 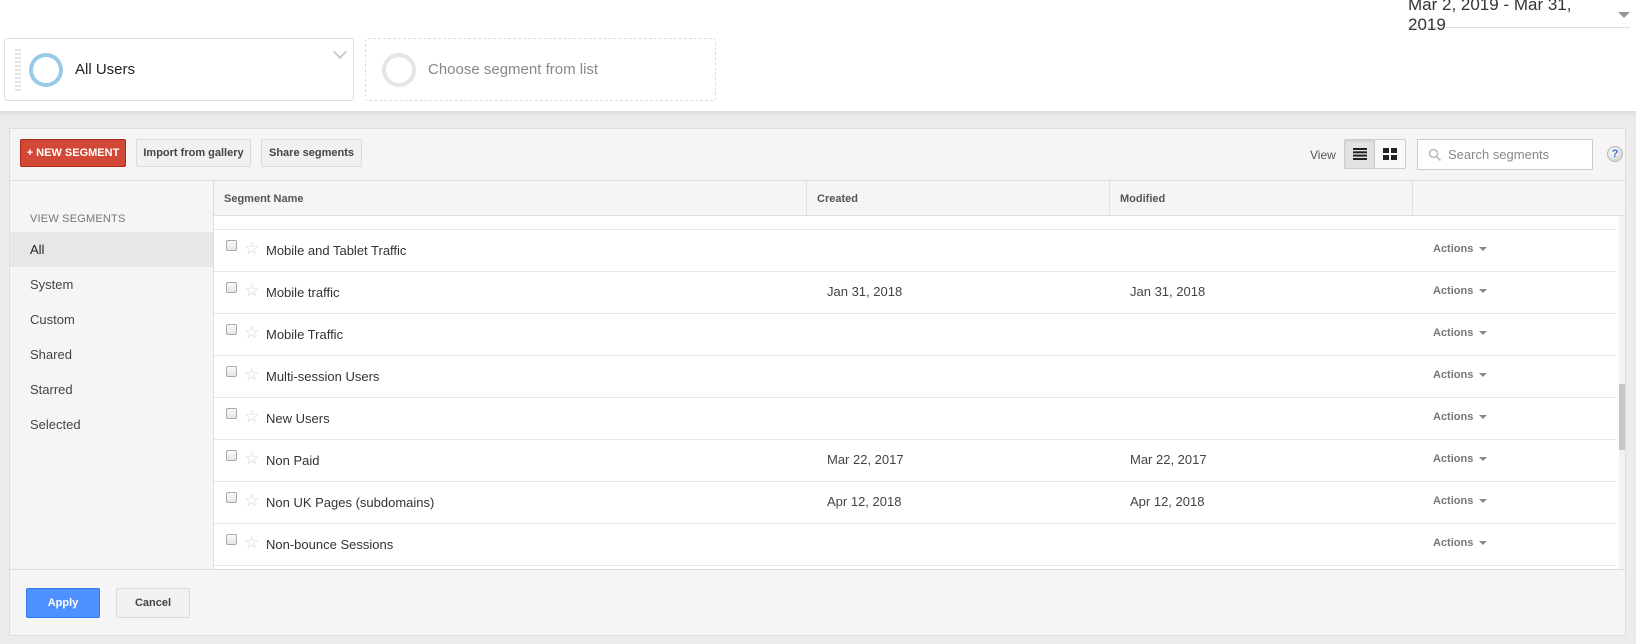 What do you see at coordinates (336, 250) in the screenshot?
I see `segment-name: Mobile and Tablet Traffic` at bounding box center [336, 250].